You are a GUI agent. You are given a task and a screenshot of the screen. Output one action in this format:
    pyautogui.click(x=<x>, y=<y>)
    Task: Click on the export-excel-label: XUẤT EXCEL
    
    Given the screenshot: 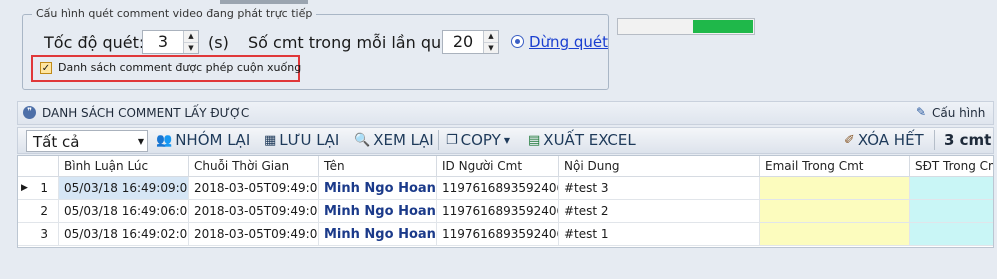 What is the action you would take?
    pyautogui.click(x=589, y=140)
    